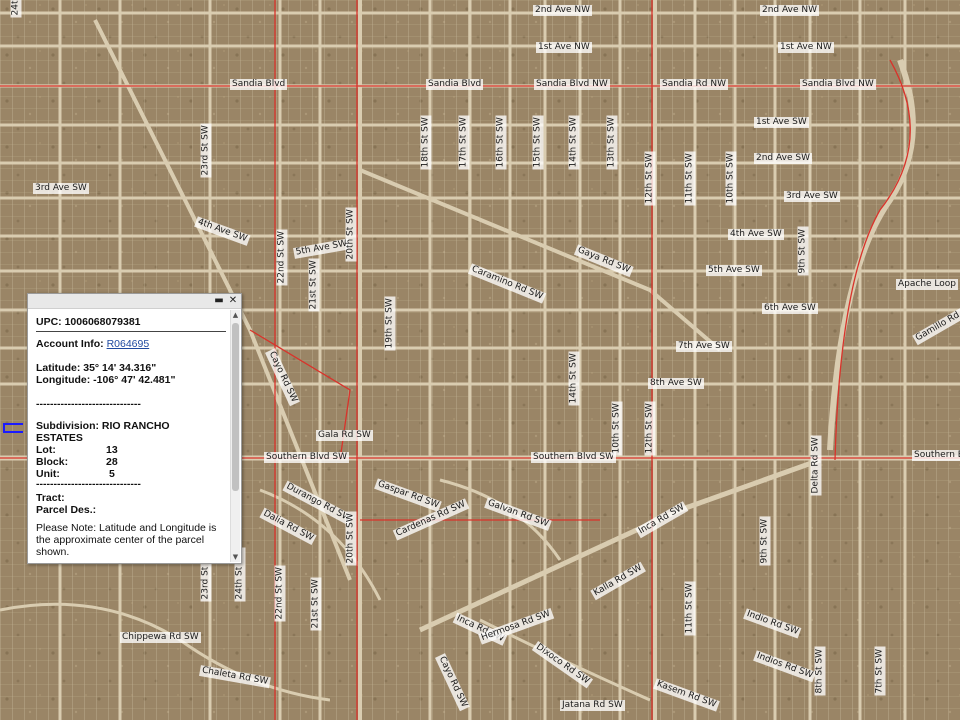 This screenshot has height=720, width=960. Describe the element at coordinates (783, 158) in the screenshot. I see `street-label: 2nd Ave SW` at that location.